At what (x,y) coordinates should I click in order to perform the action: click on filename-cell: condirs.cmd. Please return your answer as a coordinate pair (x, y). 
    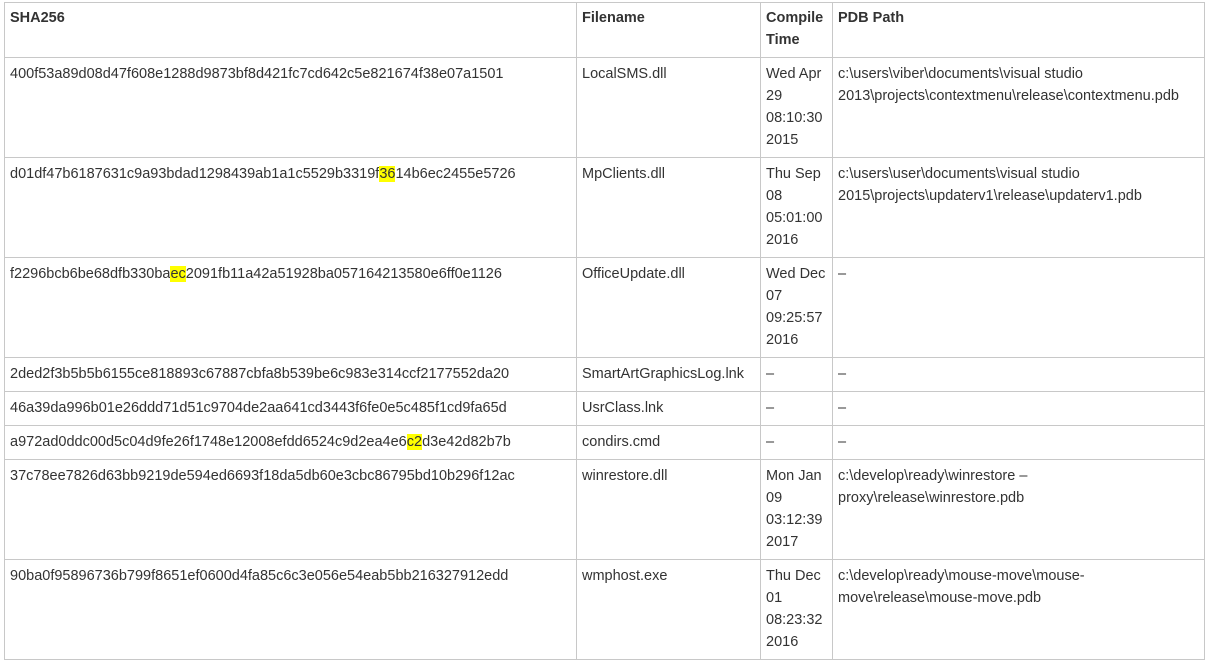
    Looking at the image, I should click on (668, 442).